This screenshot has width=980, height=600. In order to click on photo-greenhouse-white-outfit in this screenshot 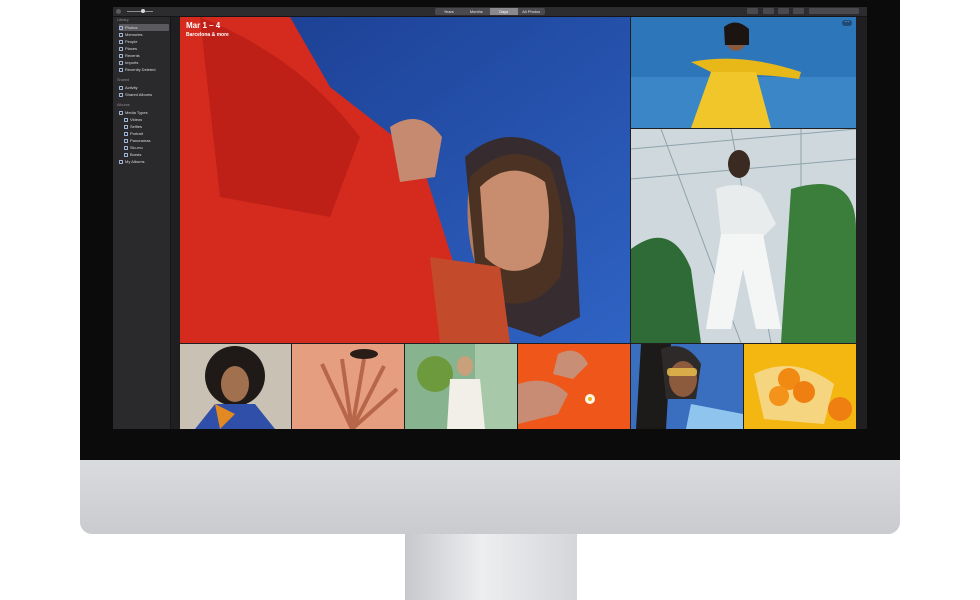, I will do `click(743, 236)`.